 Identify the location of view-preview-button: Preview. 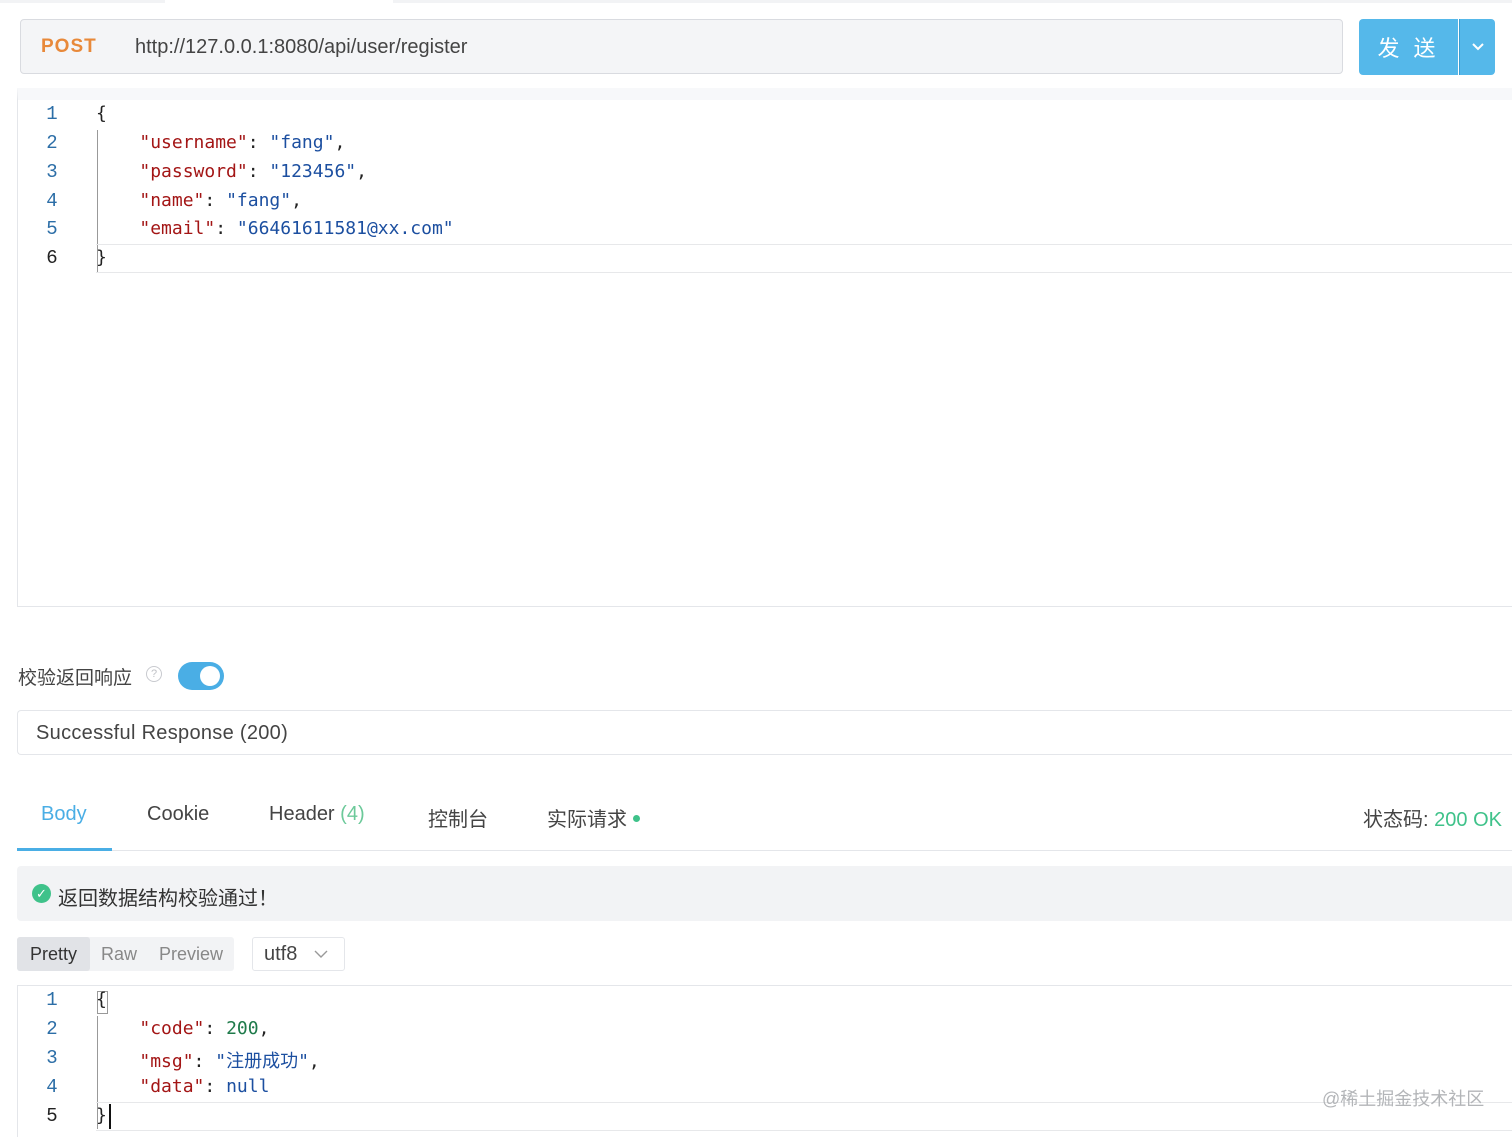
(191, 954).